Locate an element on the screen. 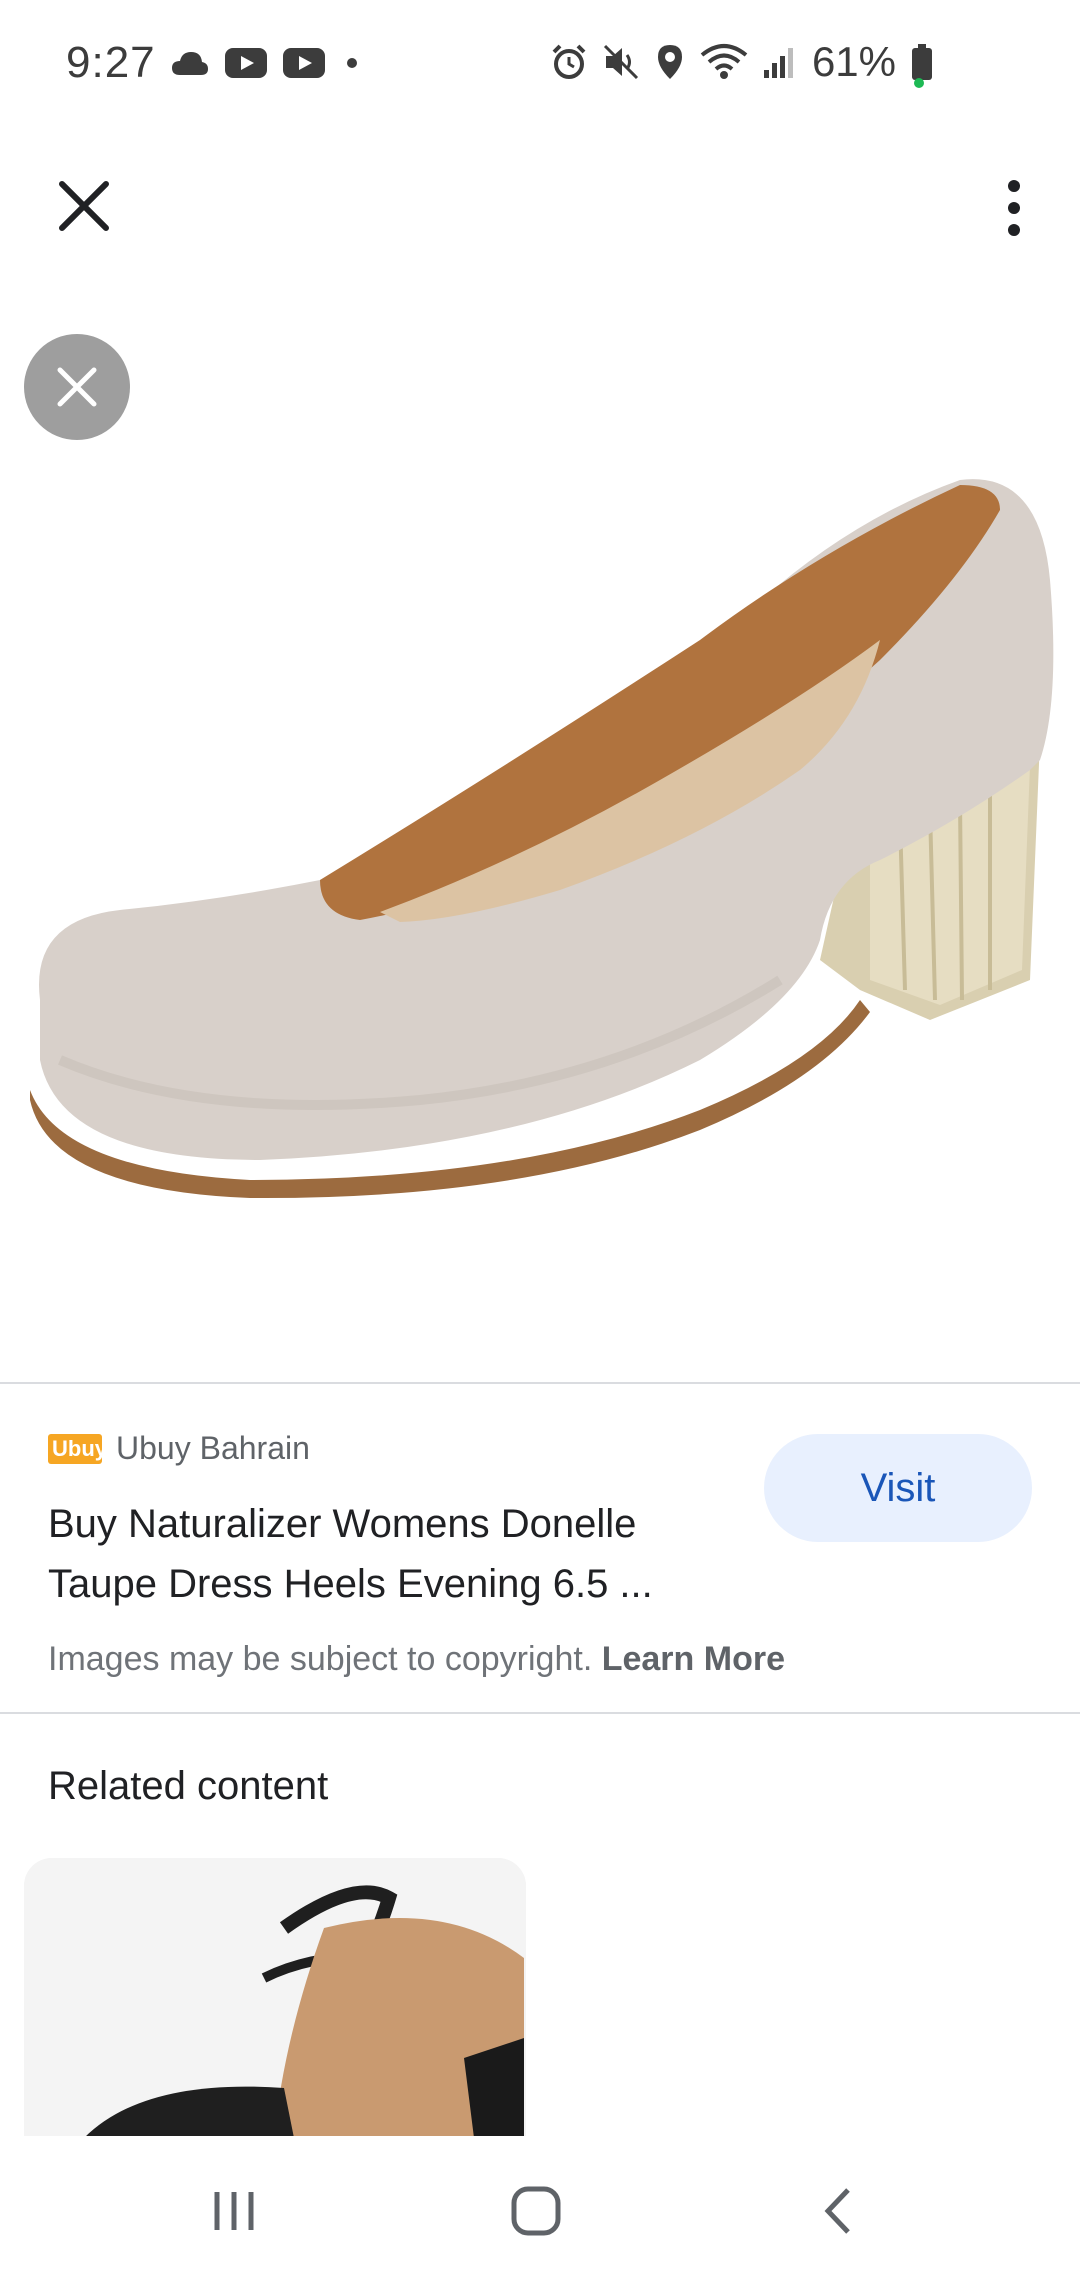 The width and height of the screenshot is (1080, 2280). back-button is located at coordinates (838, 2211).